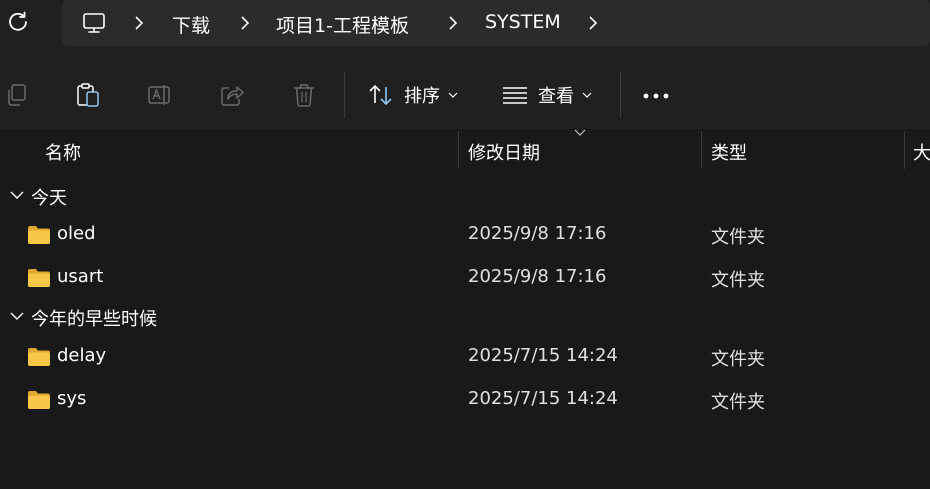 Image resolution: width=930 pixels, height=489 pixels. I want to click on column-header-row: 名称 修改日期 类型 大, so click(465, 149).